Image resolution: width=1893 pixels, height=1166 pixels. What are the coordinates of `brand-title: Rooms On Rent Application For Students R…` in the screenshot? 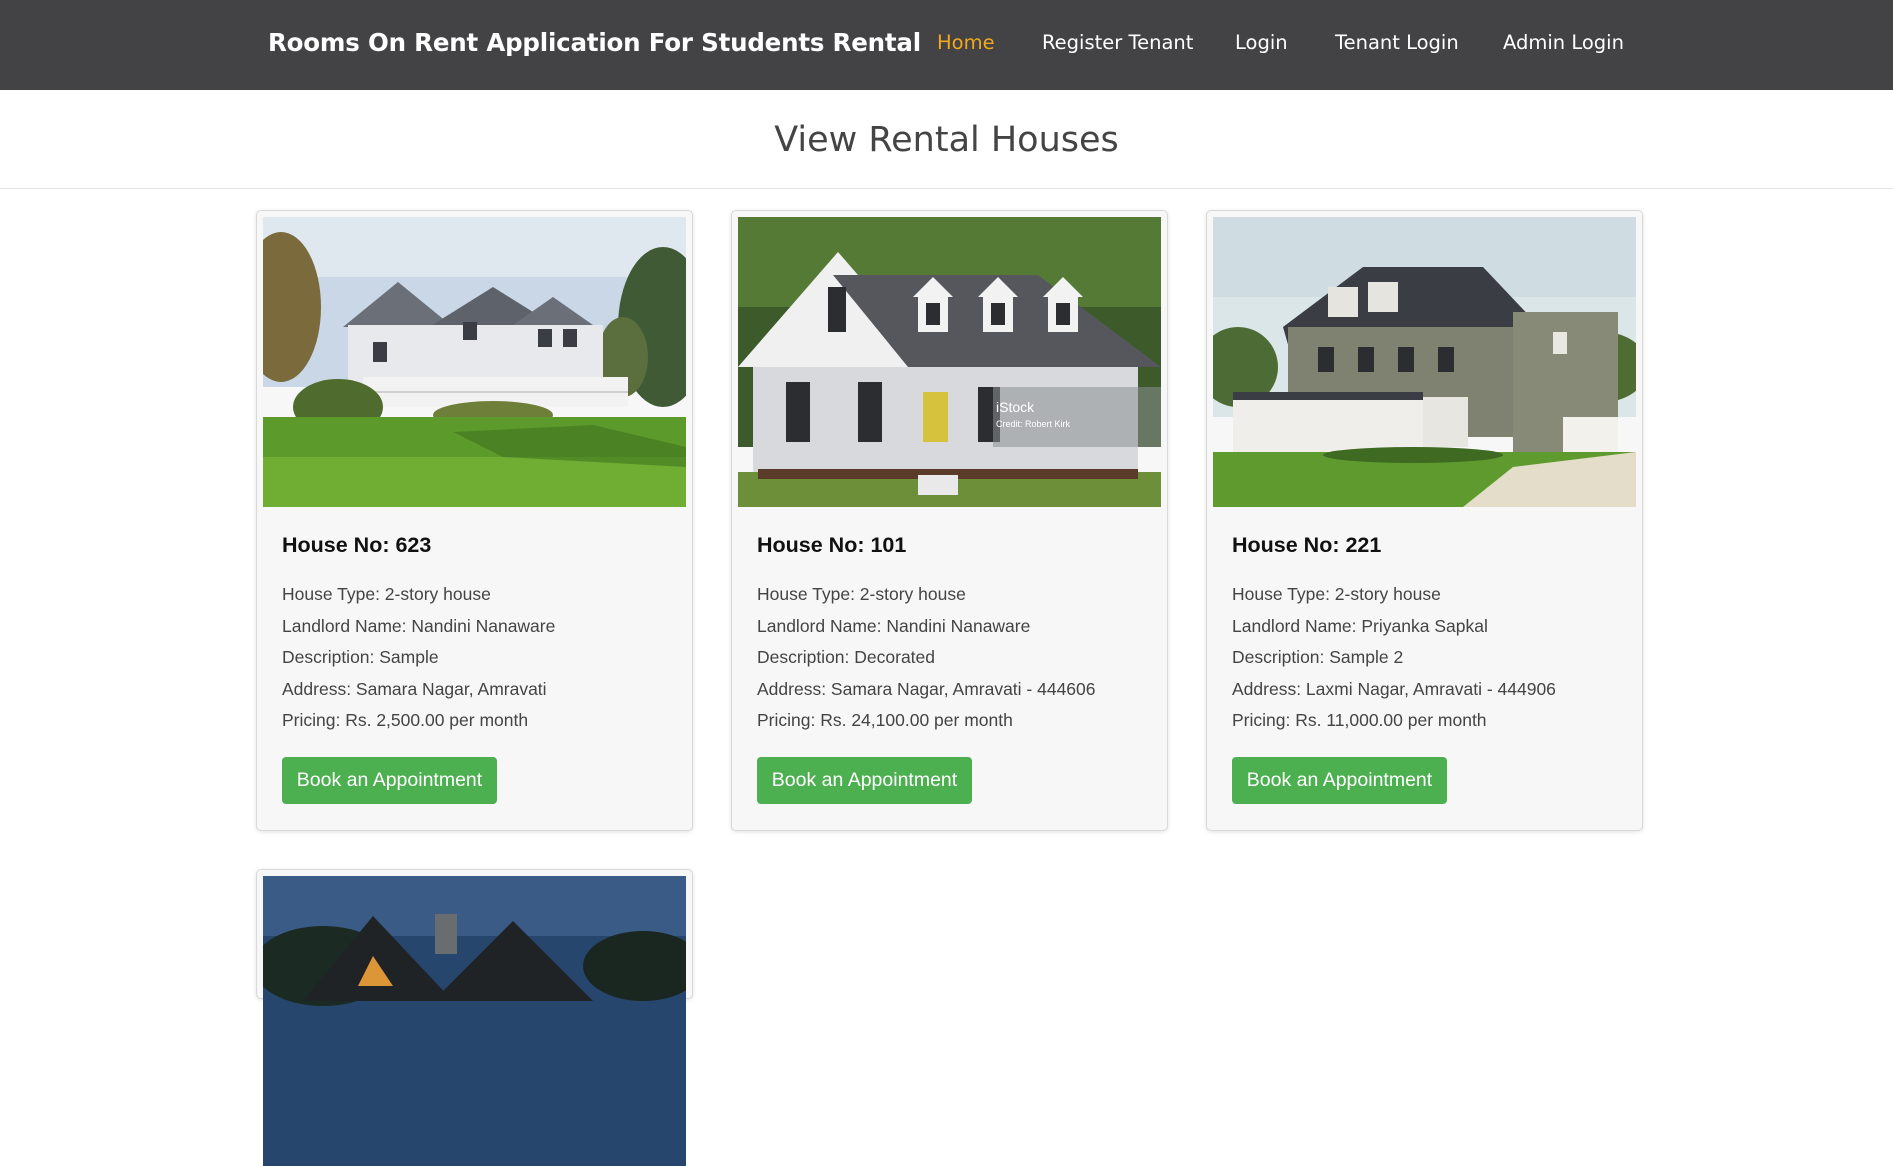 It's located at (594, 42).